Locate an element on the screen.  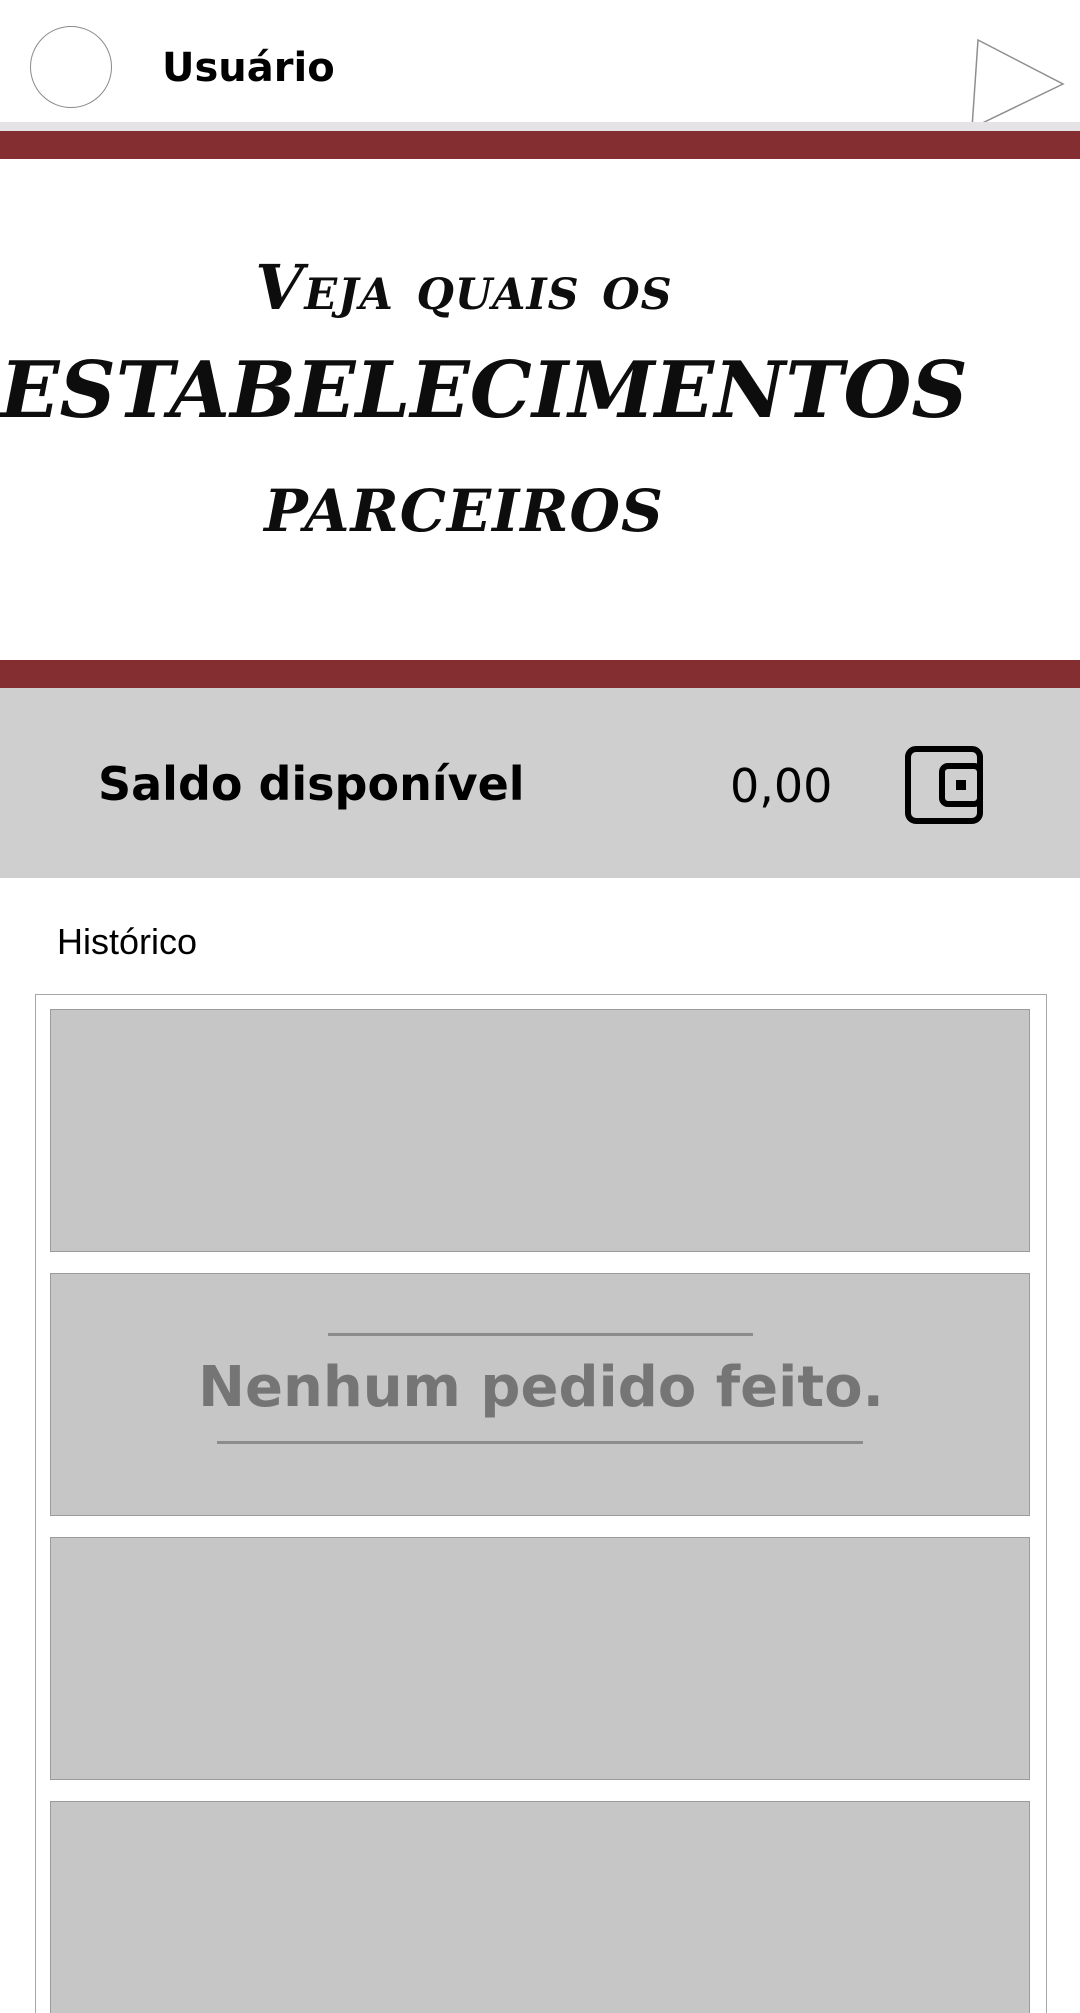
avatar is located at coordinates (71, 67).